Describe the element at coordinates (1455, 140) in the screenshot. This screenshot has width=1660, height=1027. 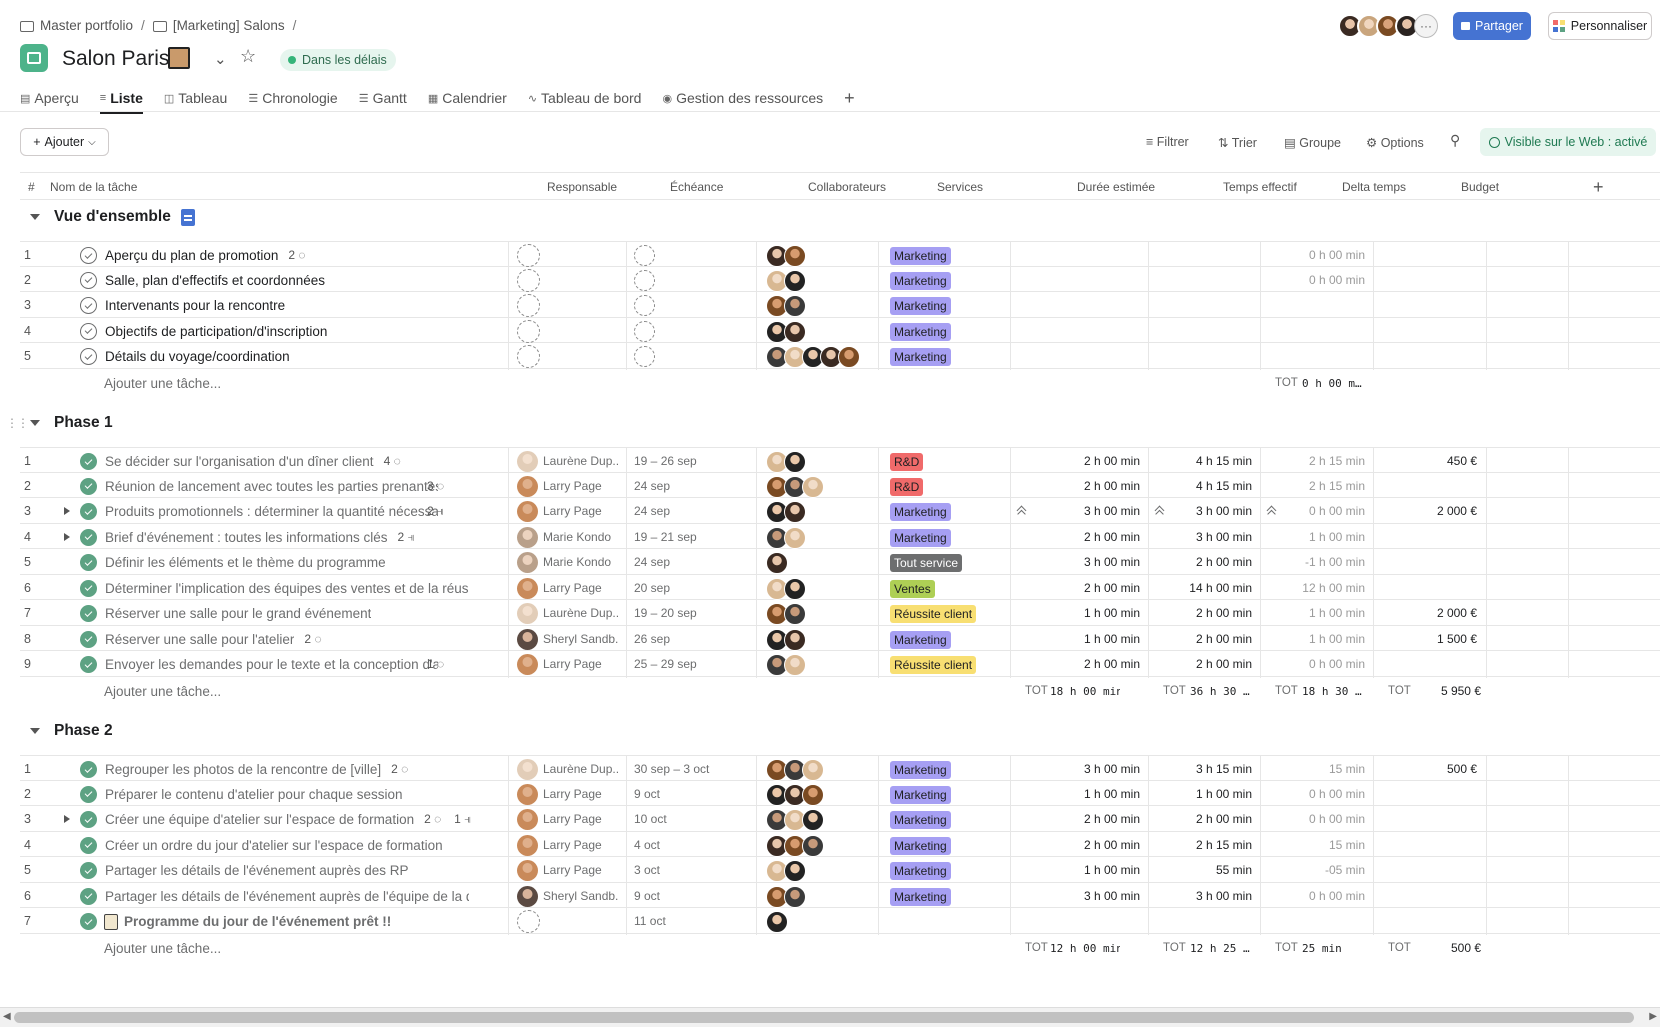
I see `search-icon: ⚲` at that location.